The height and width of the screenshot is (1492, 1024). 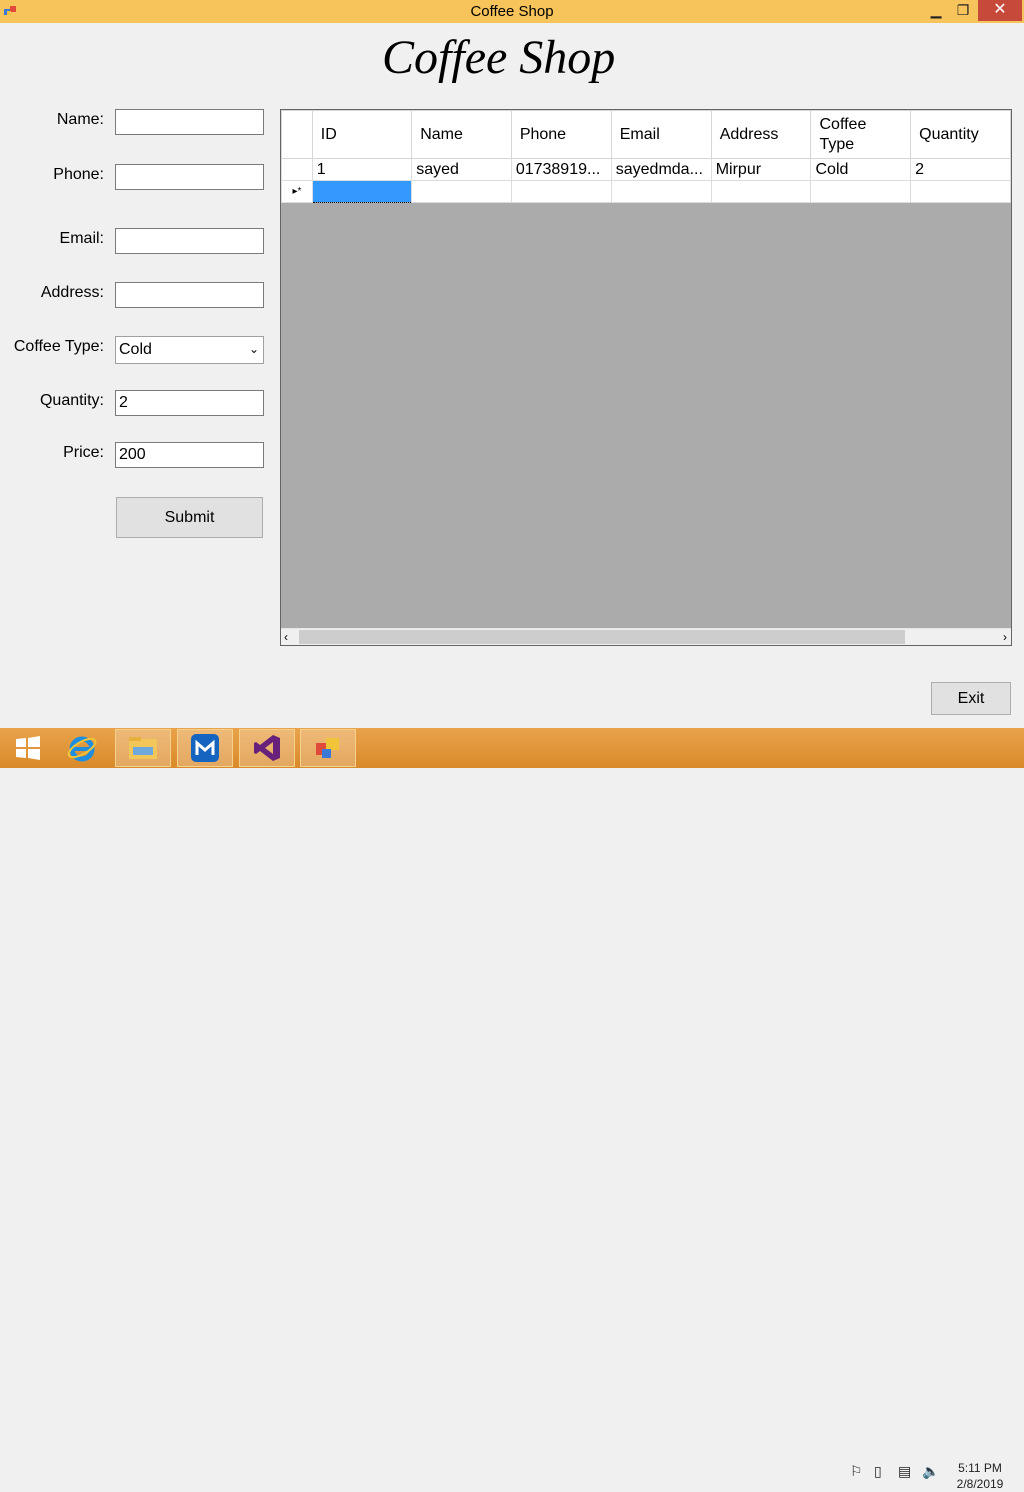 What do you see at coordinates (661, 134) in the screenshot?
I see `column-header-email: Email` at bounding box center [661, 134].